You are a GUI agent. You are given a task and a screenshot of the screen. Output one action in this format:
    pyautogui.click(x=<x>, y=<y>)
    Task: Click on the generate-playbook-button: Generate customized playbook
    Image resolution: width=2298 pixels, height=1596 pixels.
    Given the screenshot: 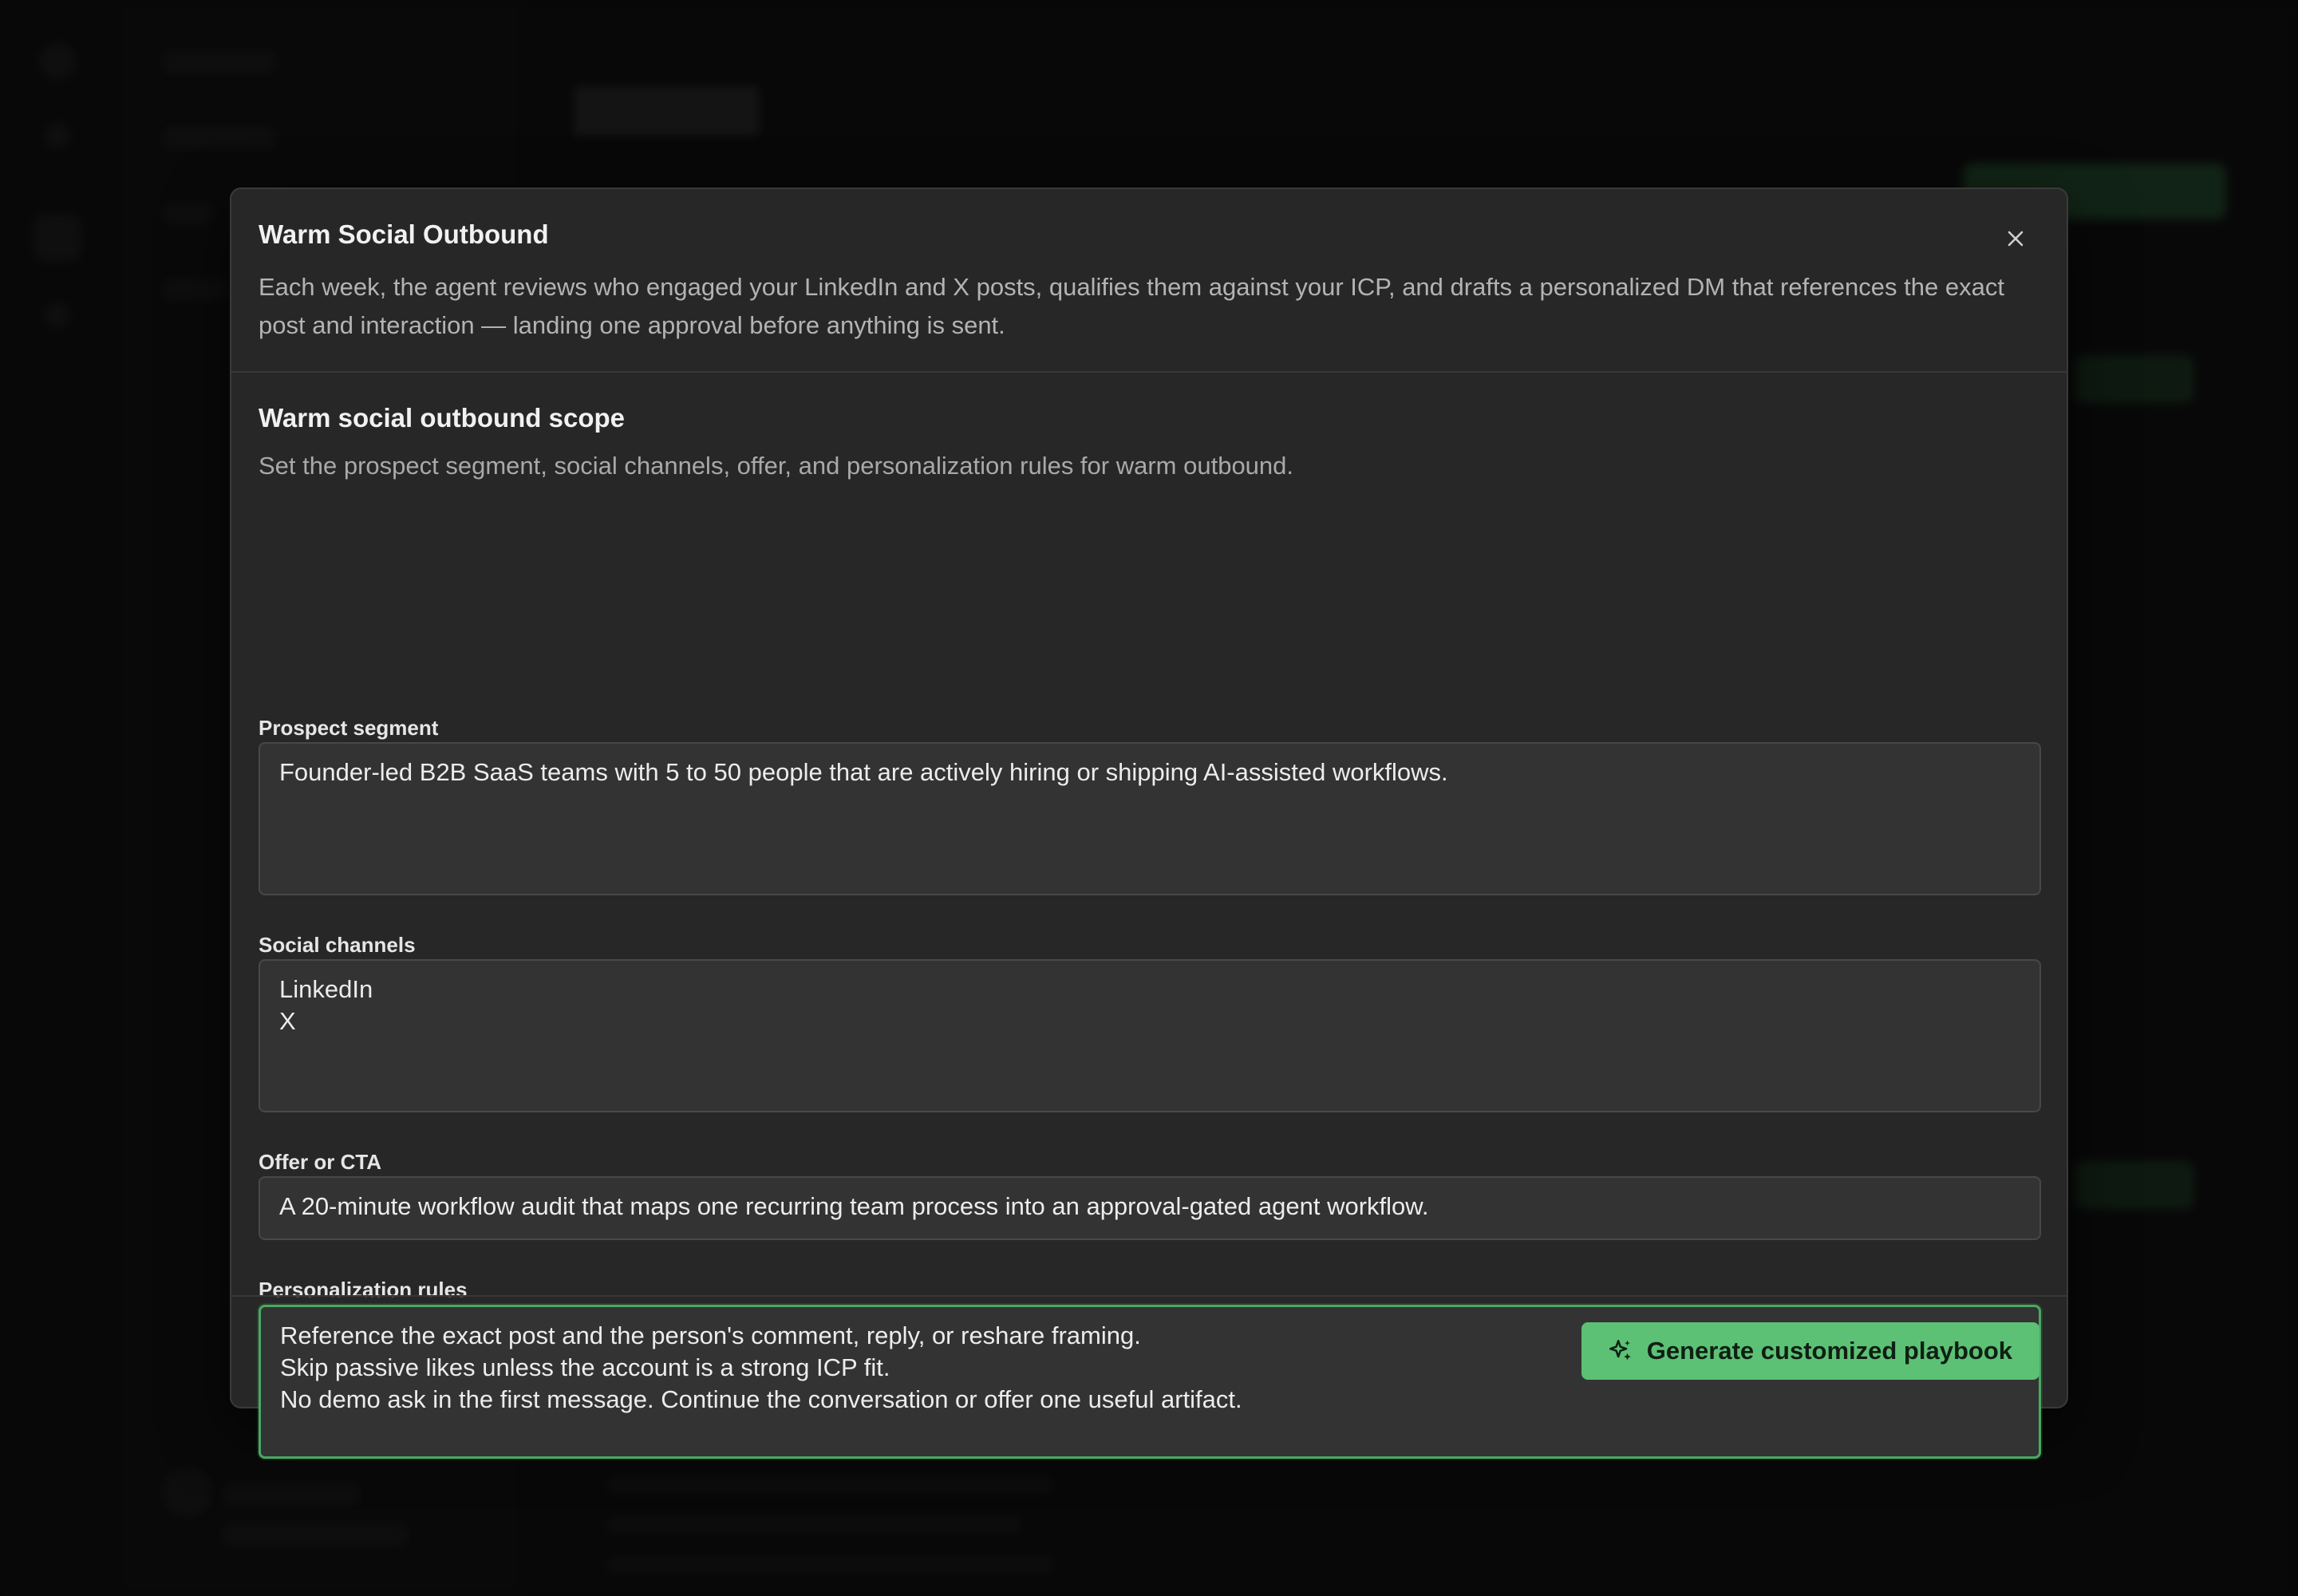 What is the action you would take?
    pyautogui.click(x=1810, y=1351)
    